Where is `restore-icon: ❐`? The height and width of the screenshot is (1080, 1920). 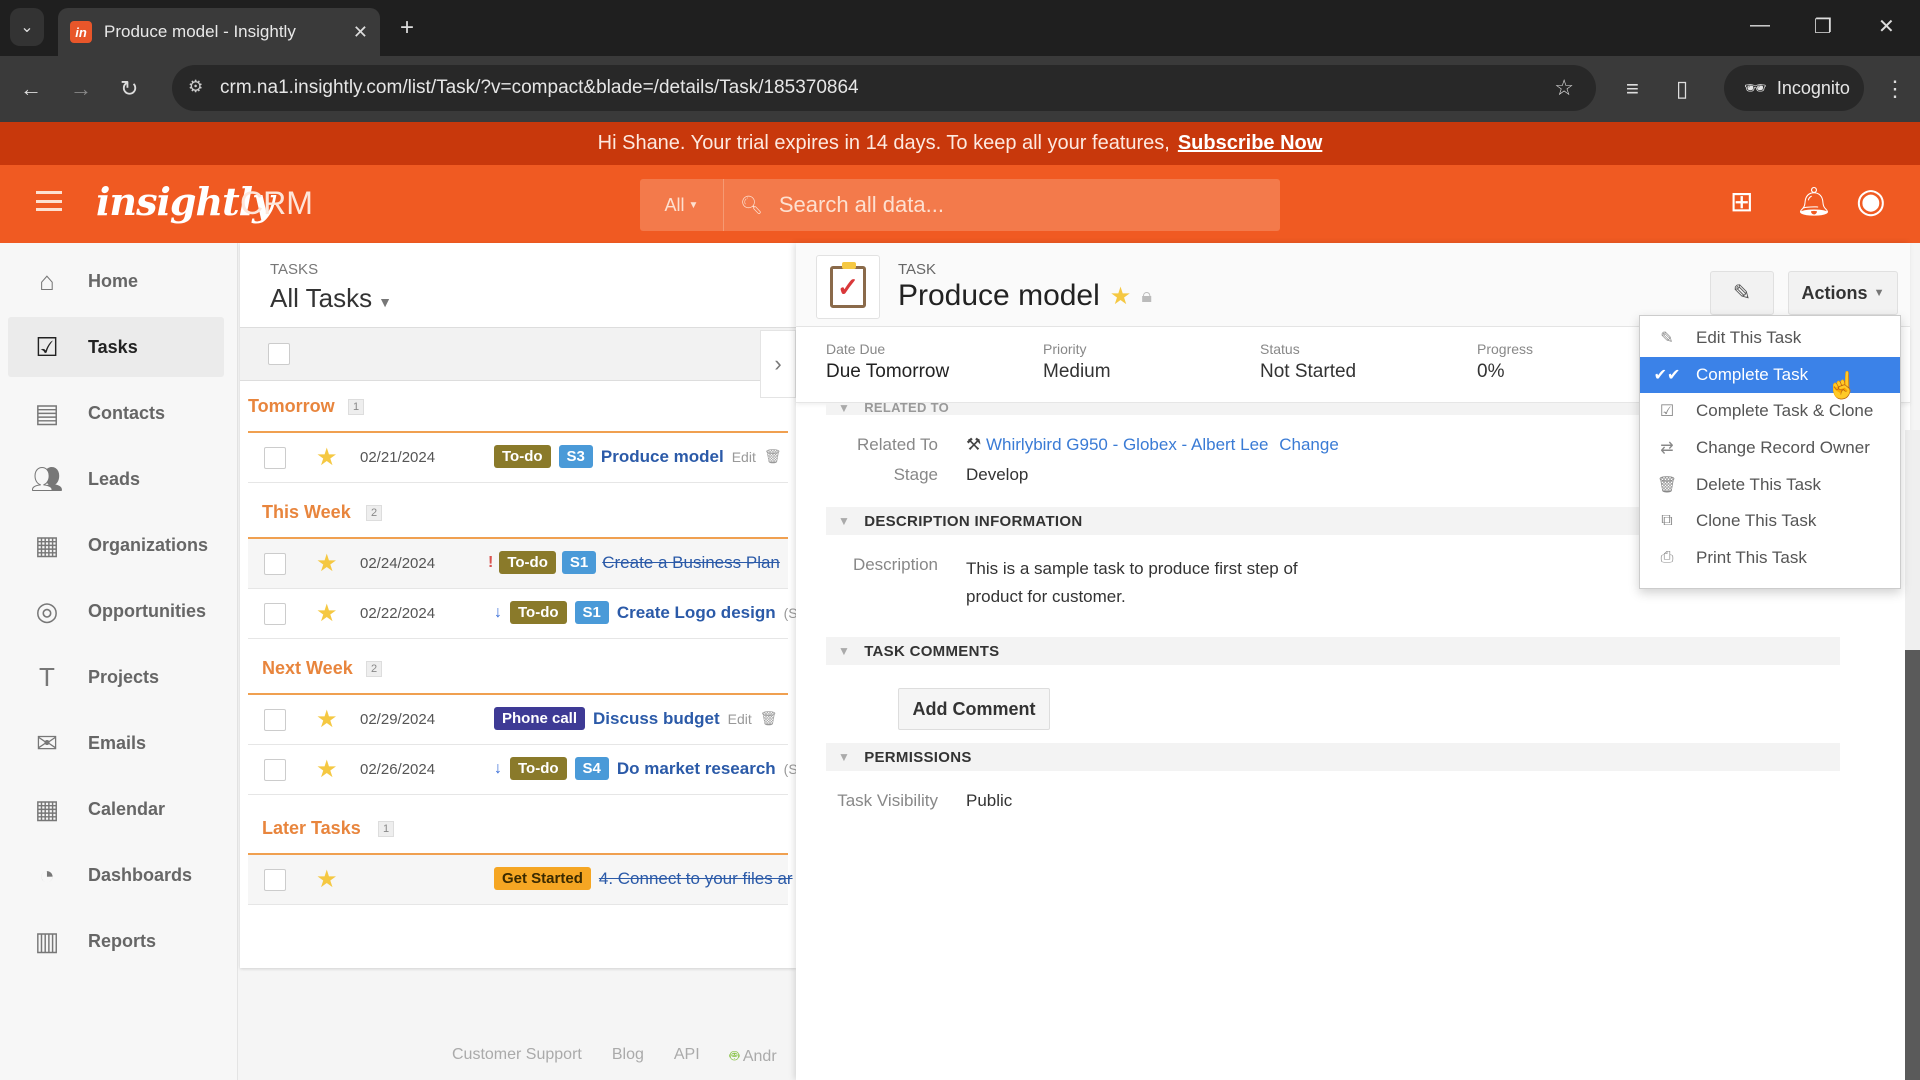
restore-icon: ❐ is located at coordinates (1823, 26).